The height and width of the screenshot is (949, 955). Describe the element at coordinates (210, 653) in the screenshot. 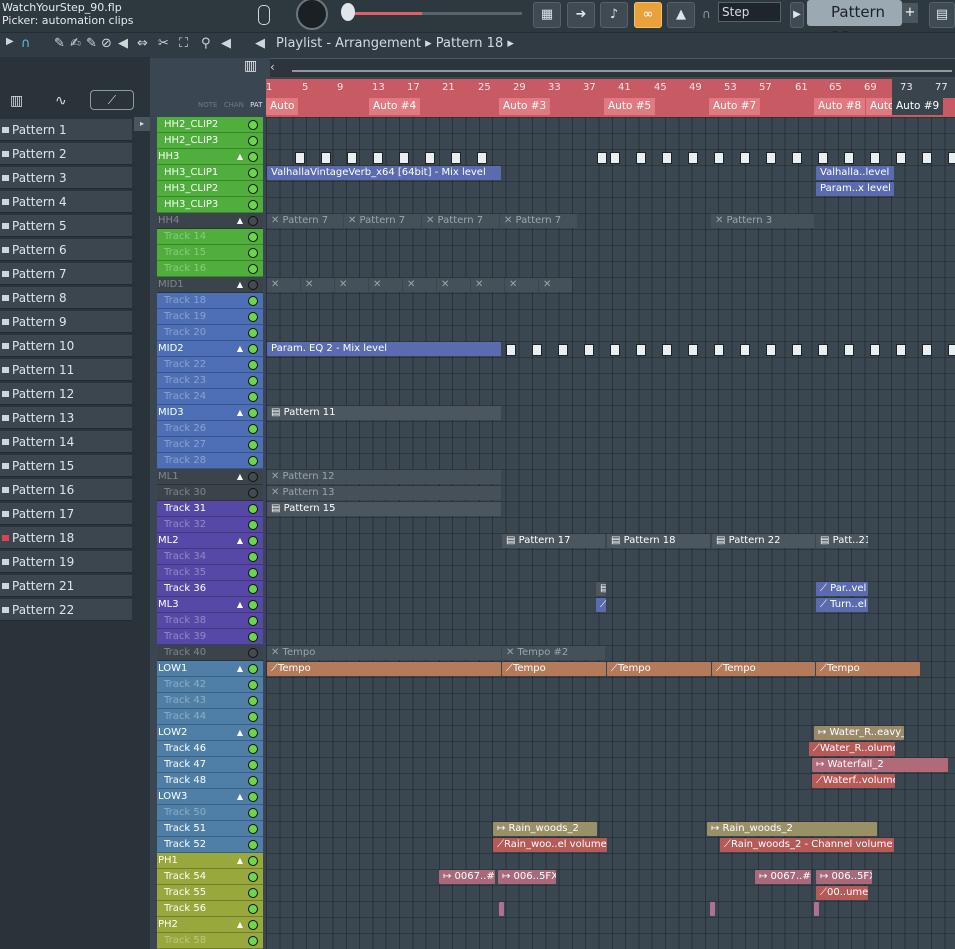

I see `track-header: Track 40` at that location.